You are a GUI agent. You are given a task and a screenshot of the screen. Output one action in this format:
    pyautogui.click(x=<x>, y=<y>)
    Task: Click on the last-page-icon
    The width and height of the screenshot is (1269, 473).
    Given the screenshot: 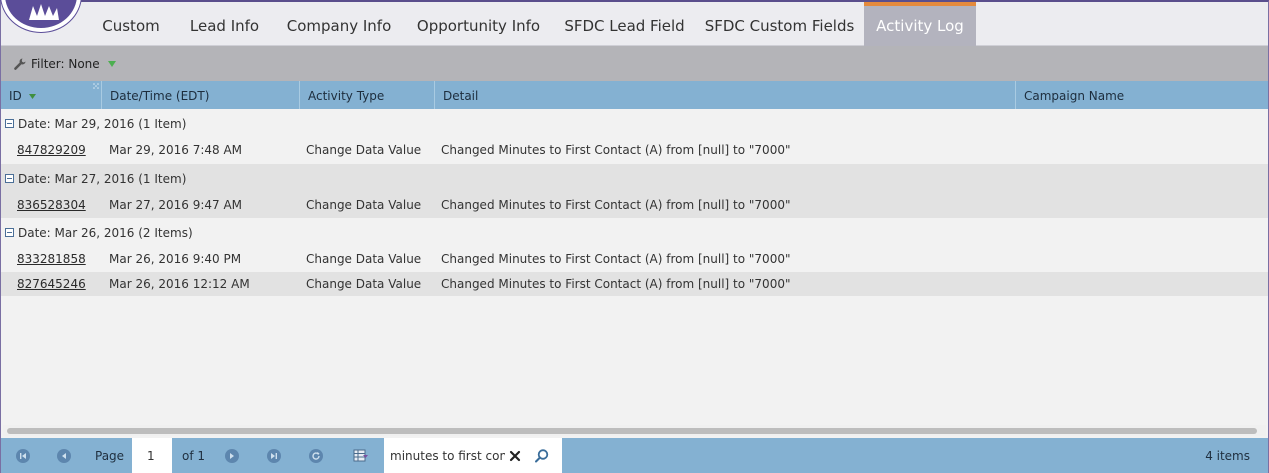 What is the action you would take?
    pyautogui.click(x=274, y=456)
    